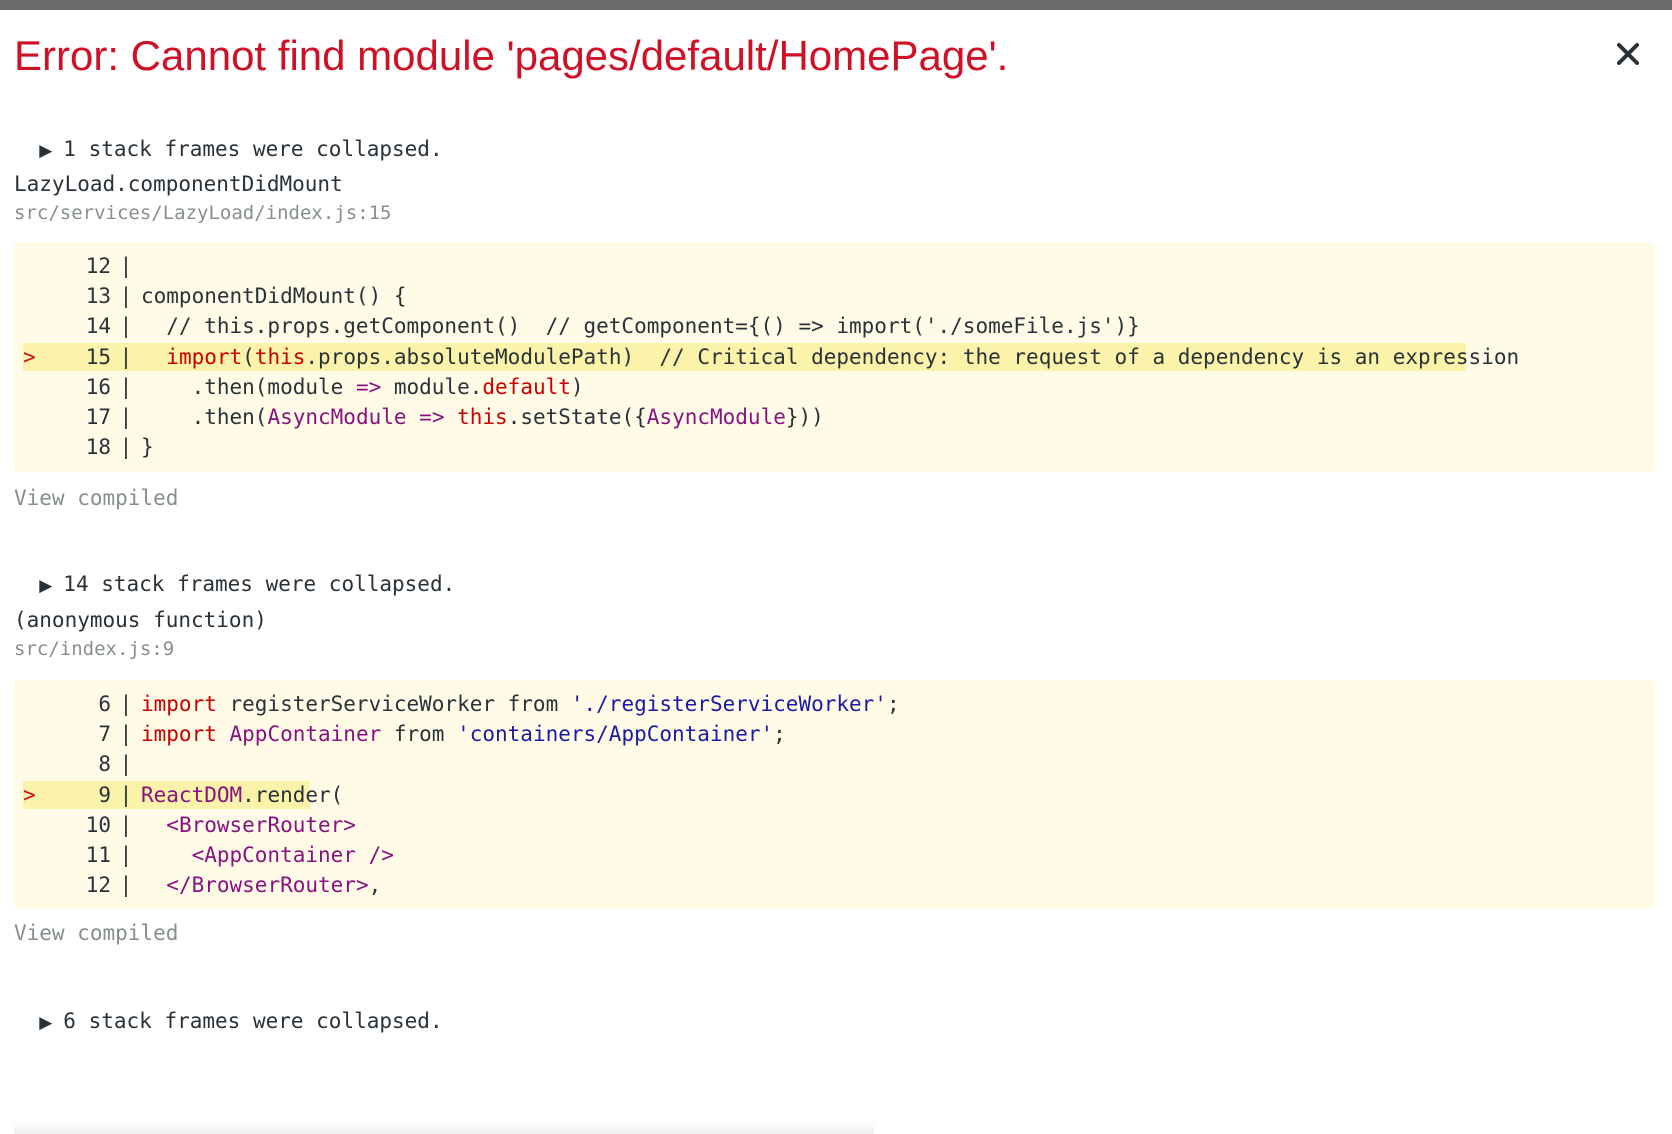  I want to click on code-token: componentDidMount() {, so click(274, 296).